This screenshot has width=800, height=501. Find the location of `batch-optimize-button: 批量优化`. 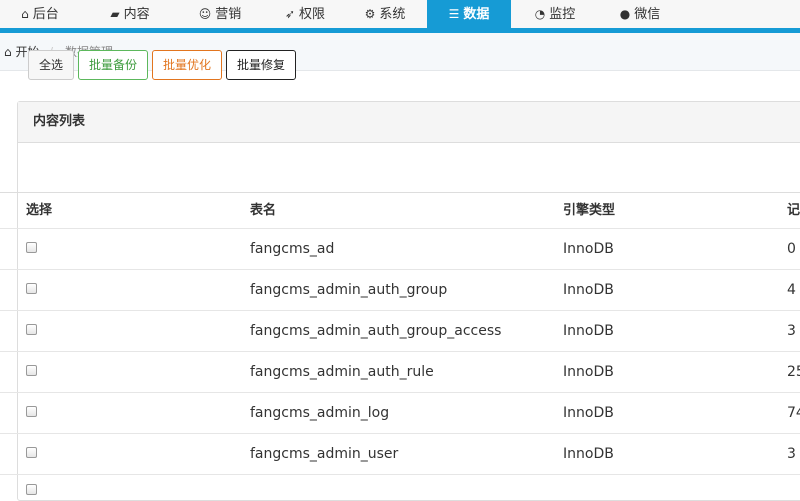

batch-optimize-button: 批量优化 is located at coordinates (187, 65).